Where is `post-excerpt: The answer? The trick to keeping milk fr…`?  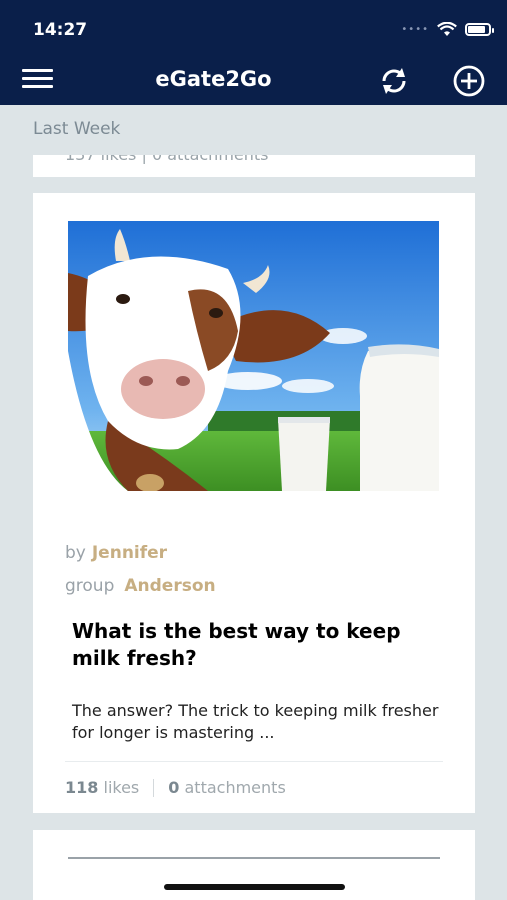 post-excerpt: The answer? The trick to keeping milk fr… is located at coordinates (255, 721).